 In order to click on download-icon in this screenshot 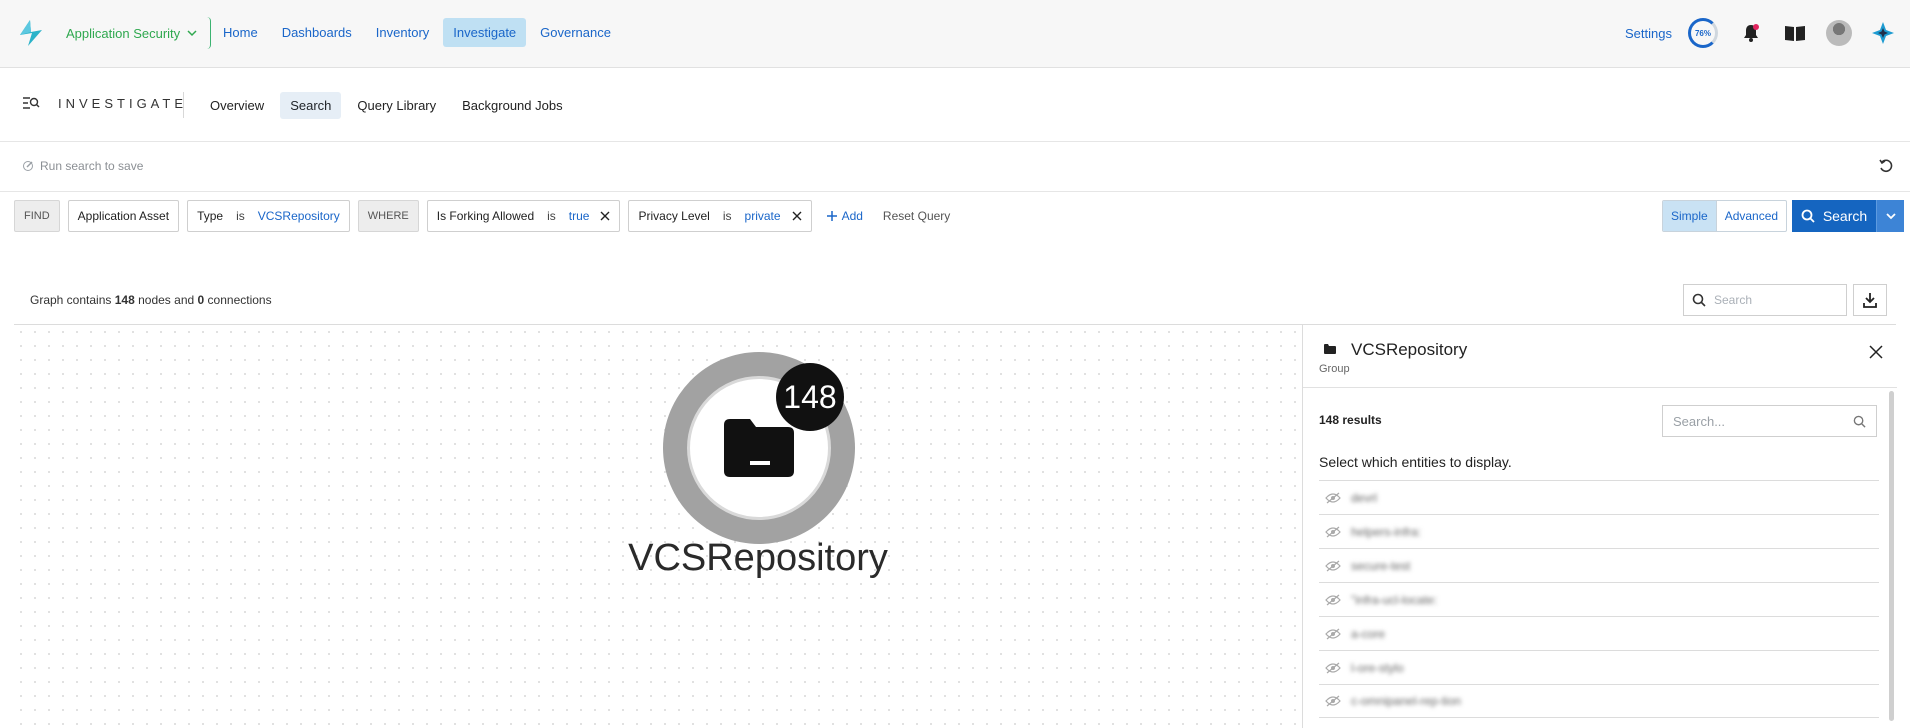, I will do `click(1870, 300)`.